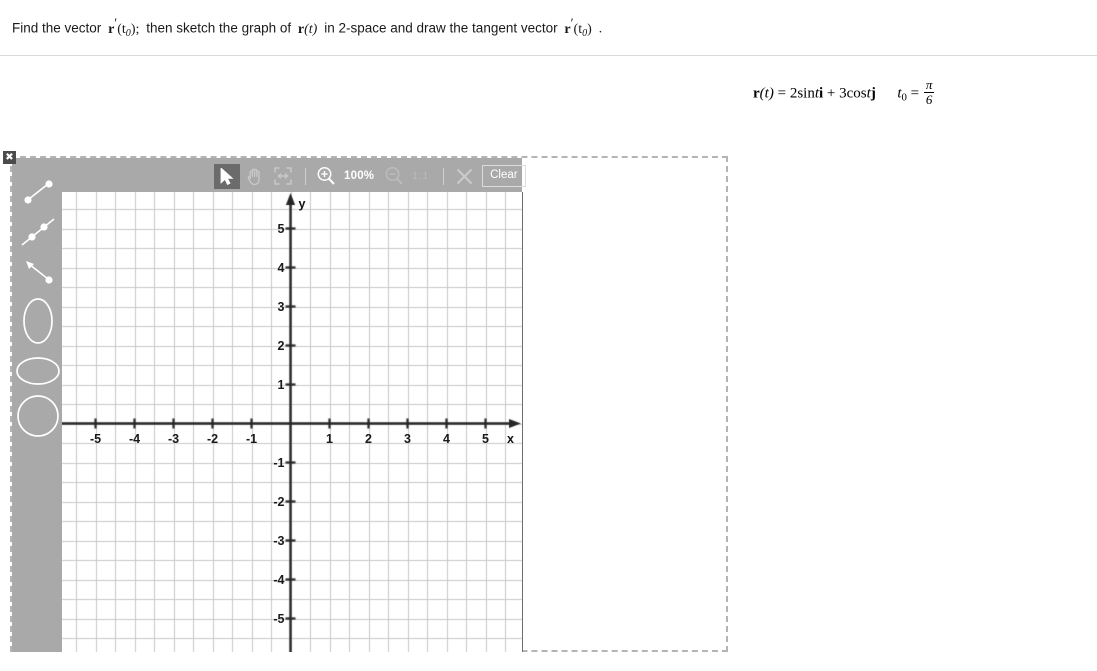 The height and width of the screenshot is (671, 1097). What do you see at coordinates (806, 93) in the screenshot?
I see `equation-term1-function: sin` at bounding box center [806, 93].